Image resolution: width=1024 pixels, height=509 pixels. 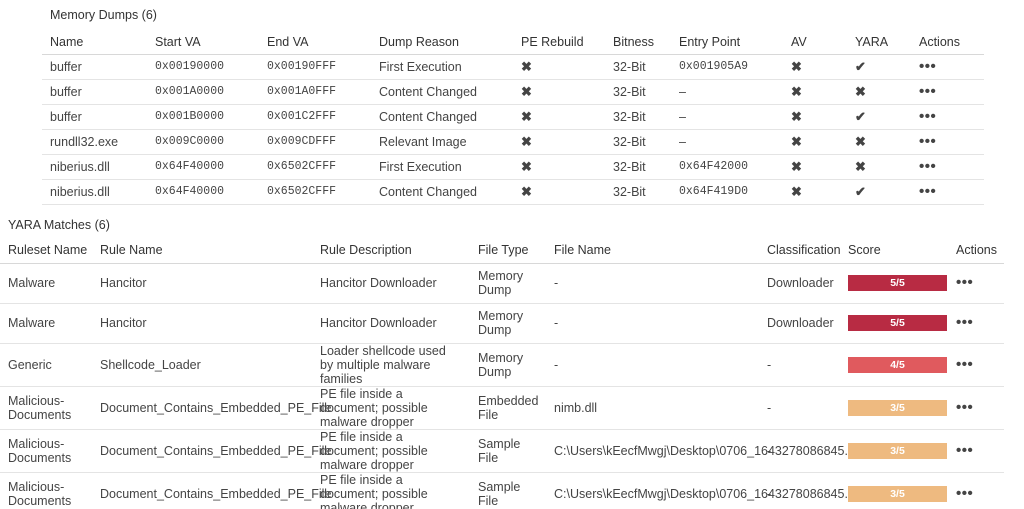 I want to click on dump-reason: First Execution, so click(x=442, y=67).